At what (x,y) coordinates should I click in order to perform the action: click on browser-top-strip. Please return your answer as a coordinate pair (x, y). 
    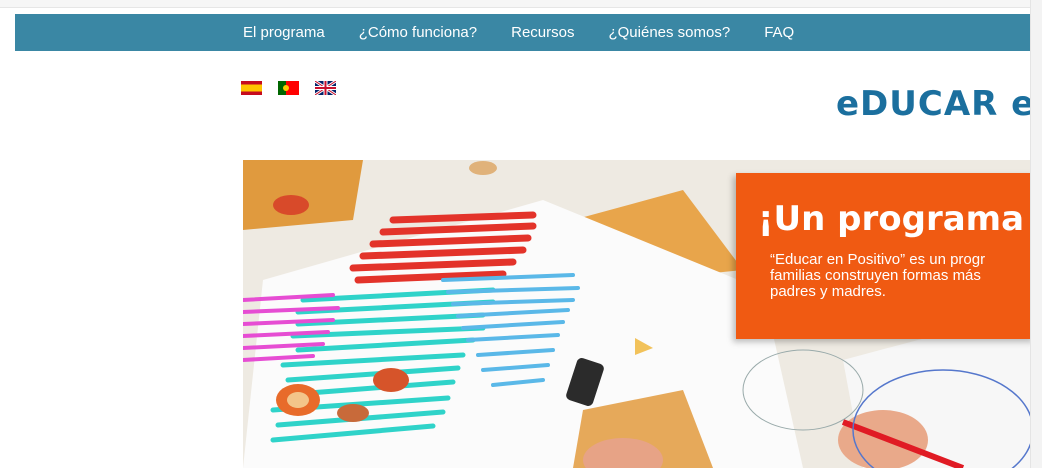
    Looking at the image, I should click on (515, 4).